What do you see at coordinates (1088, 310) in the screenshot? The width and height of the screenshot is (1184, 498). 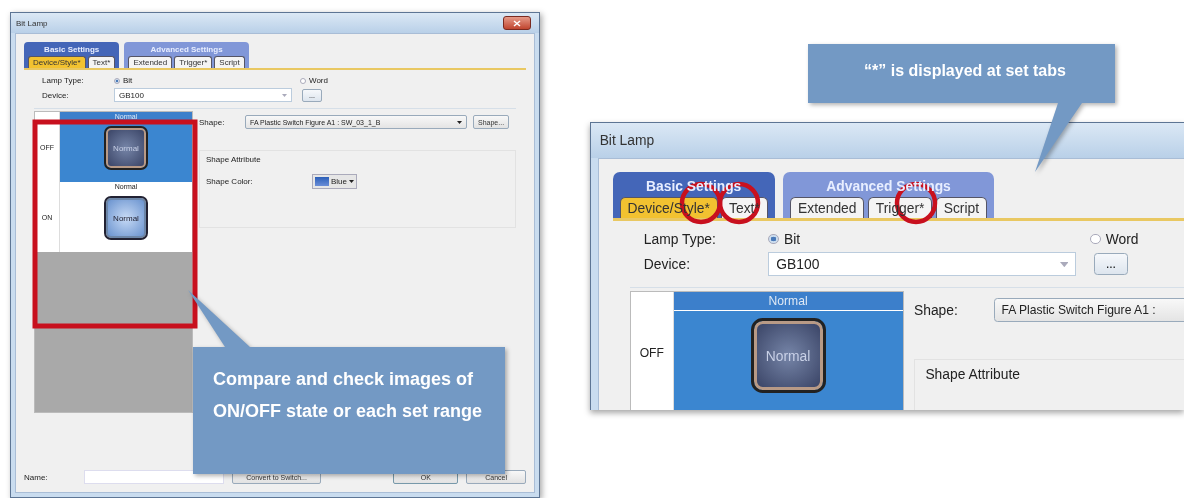 I see `shape-select: FA Plastic Switch Figure A1 :` at bounding box center [1088, 310].